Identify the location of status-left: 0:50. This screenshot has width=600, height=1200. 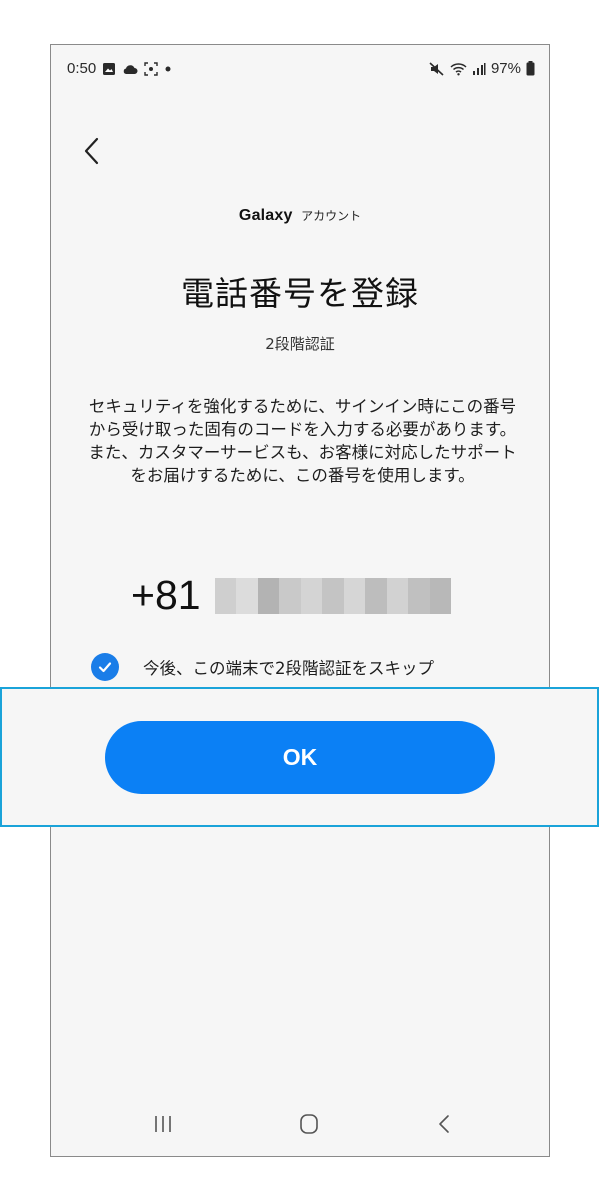
(119, 68).